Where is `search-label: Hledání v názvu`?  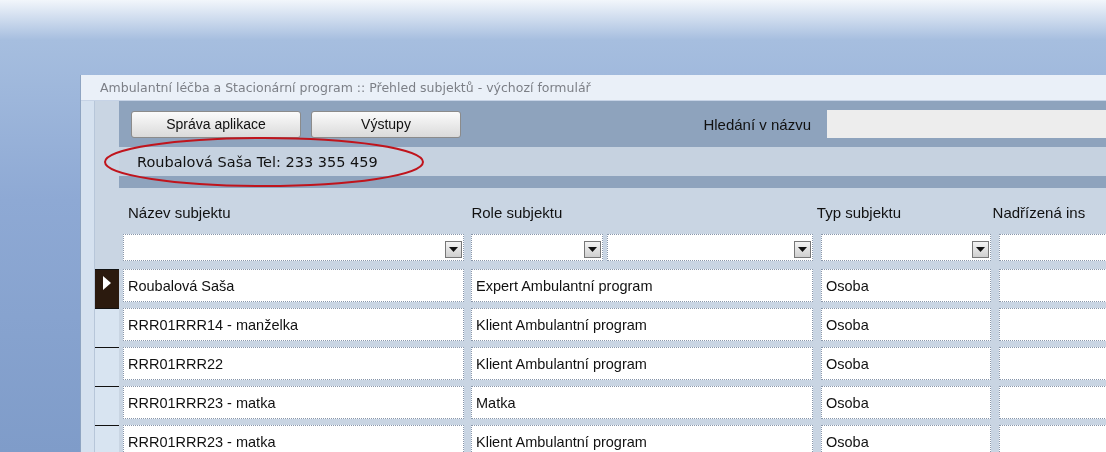
search-label: Hledání v názvu is located at coordinates (757, 124).